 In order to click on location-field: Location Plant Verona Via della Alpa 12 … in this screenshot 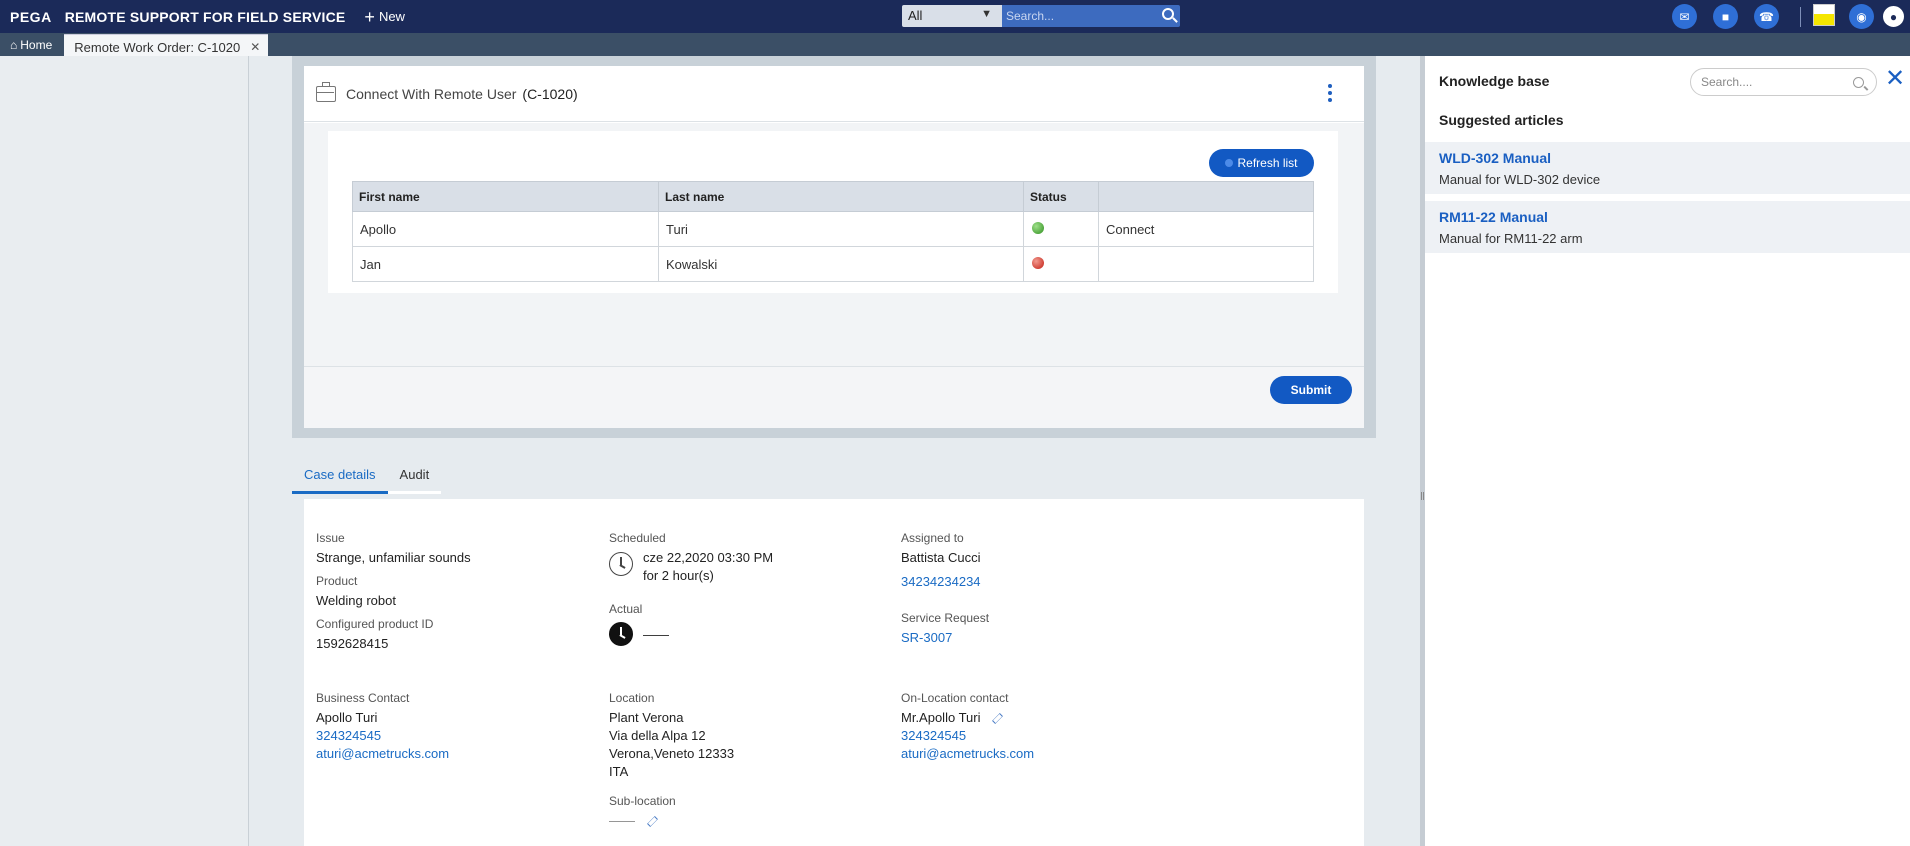, I will do `click(671, 736)`.